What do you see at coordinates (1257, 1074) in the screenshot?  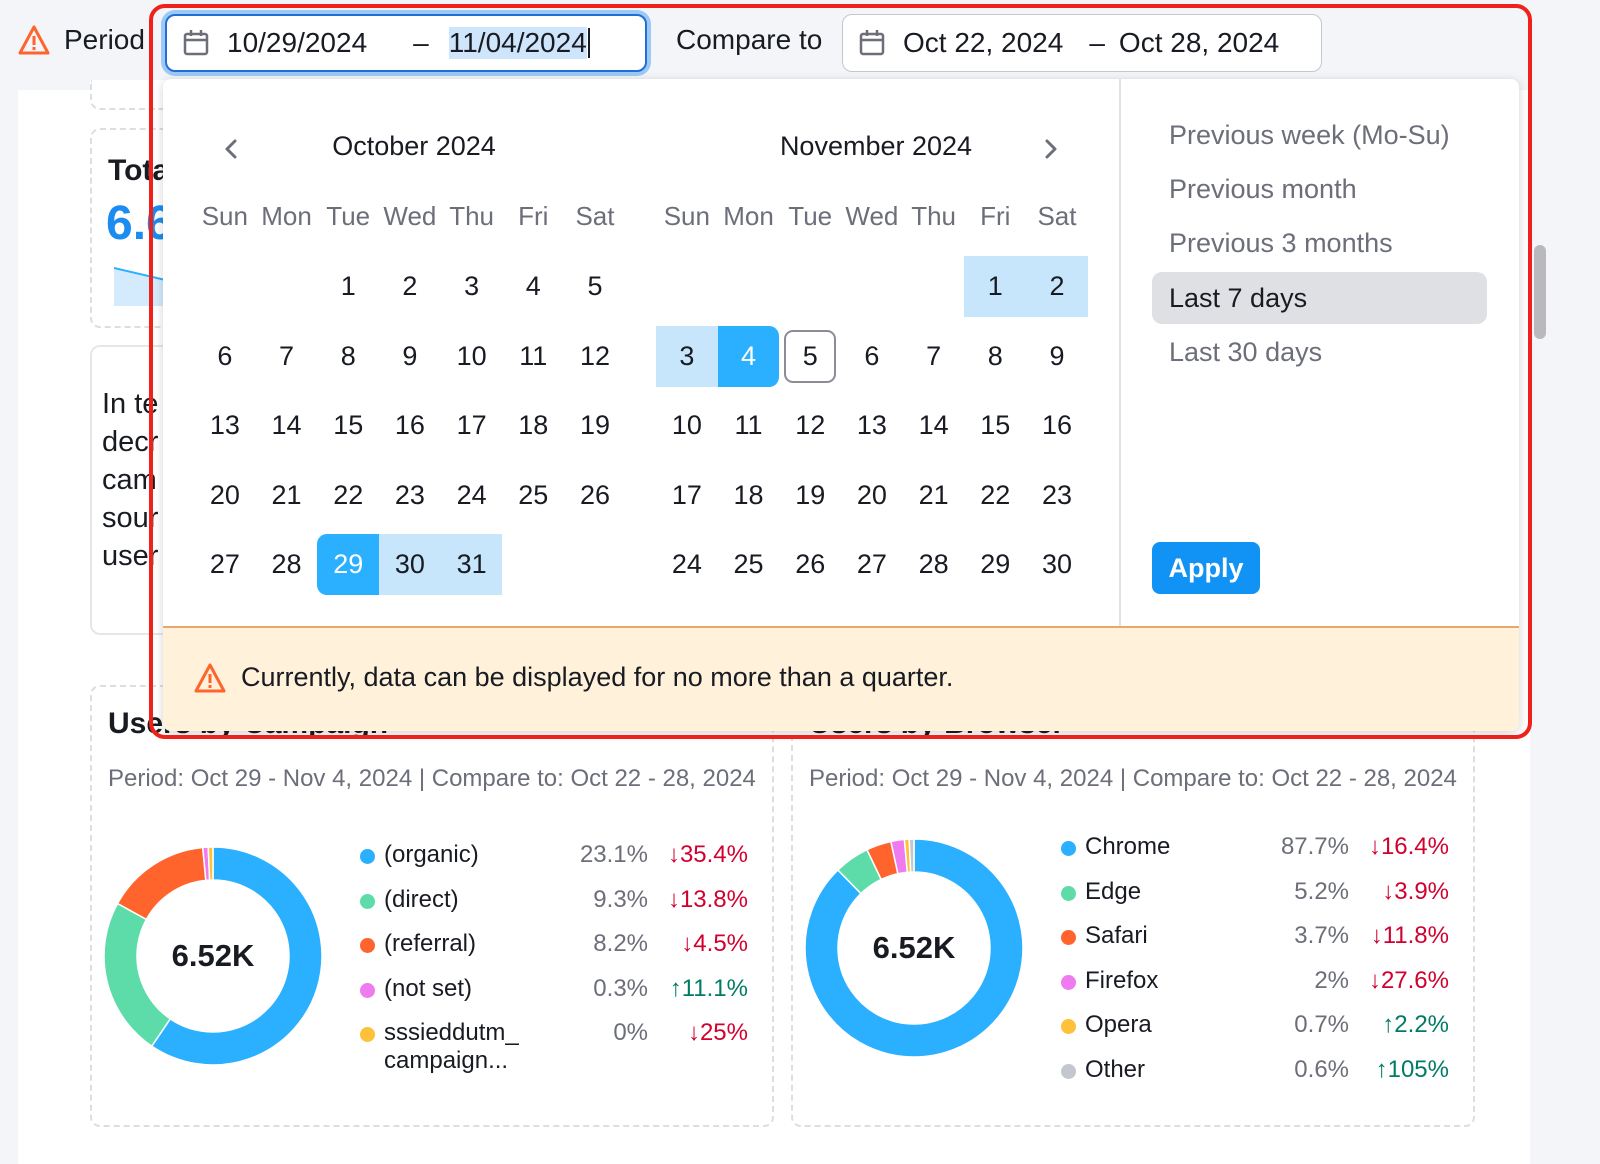 I see `legend-item: Other 0.6% ↑105%` at bounding box center [1257, 1074].